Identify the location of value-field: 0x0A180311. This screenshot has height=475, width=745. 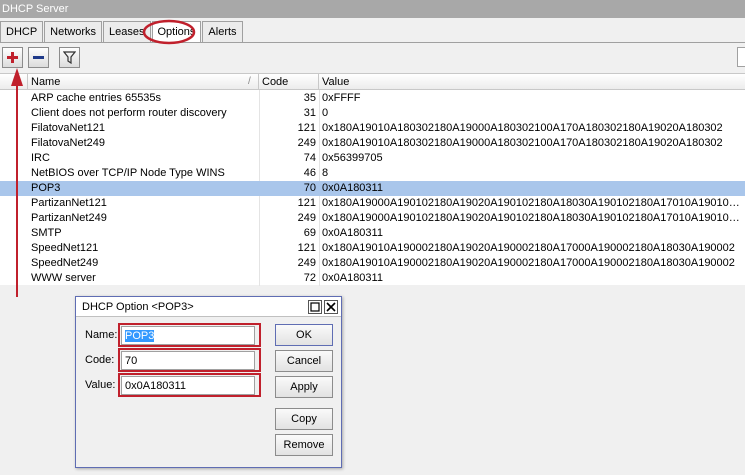
(188, 385).